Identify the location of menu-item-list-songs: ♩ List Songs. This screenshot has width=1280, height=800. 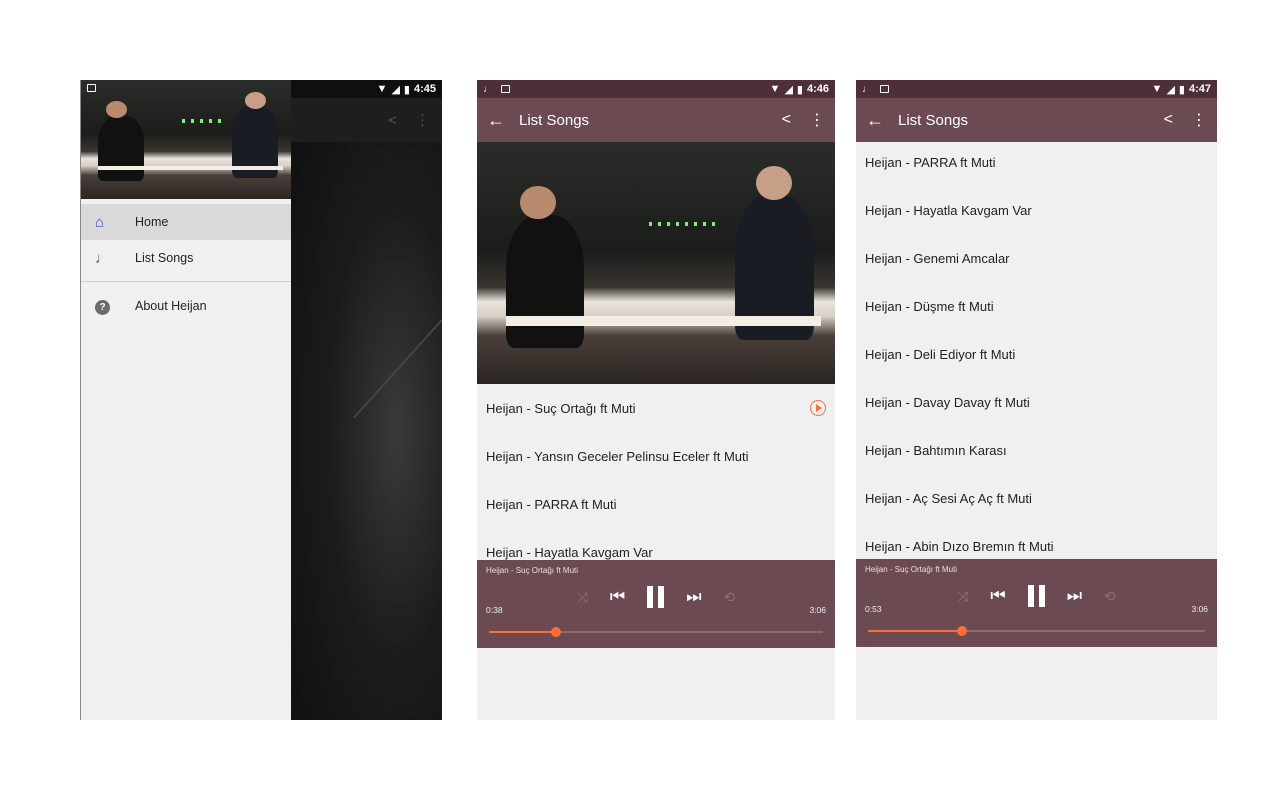
(186, 258).